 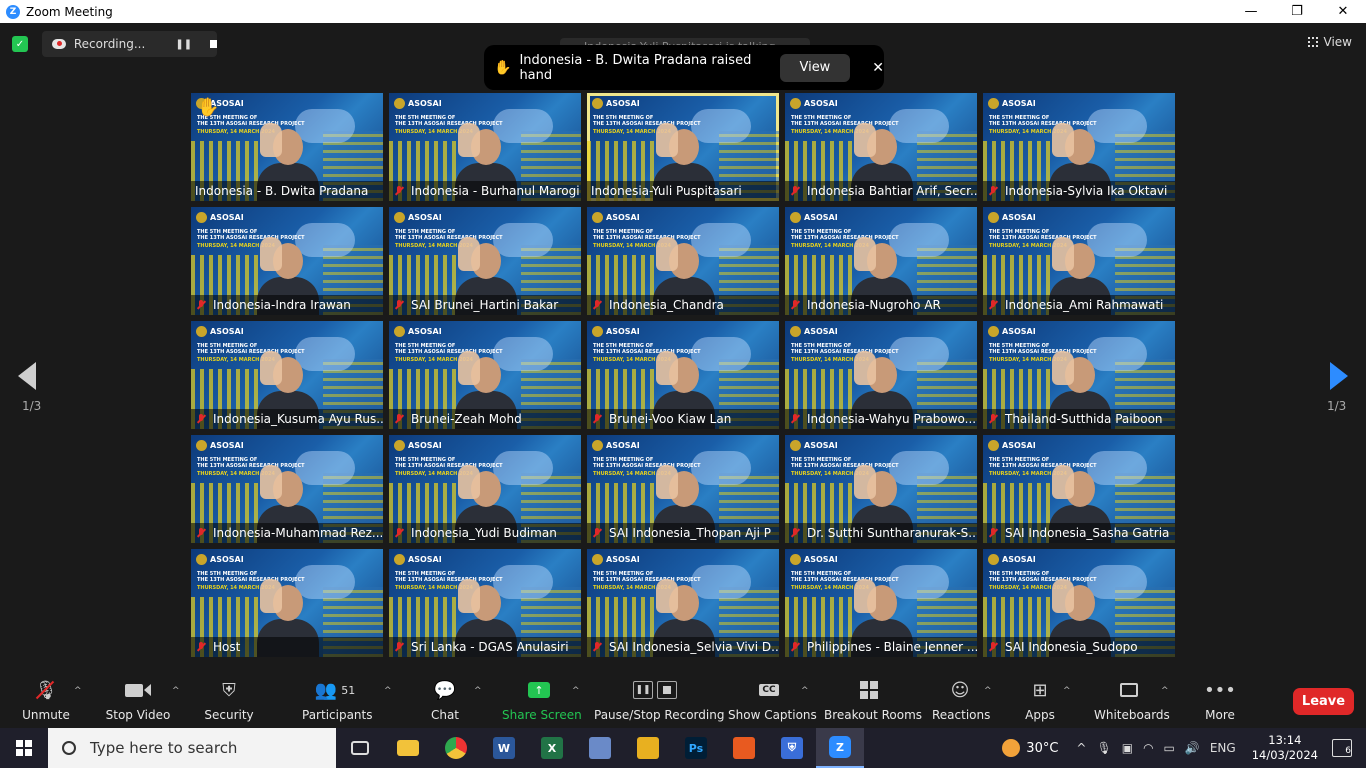 What do you see at coordinates (1040, 690) in the screenshot?
I see `apps-icon: ⊞` at bounding box center [1040, 690].